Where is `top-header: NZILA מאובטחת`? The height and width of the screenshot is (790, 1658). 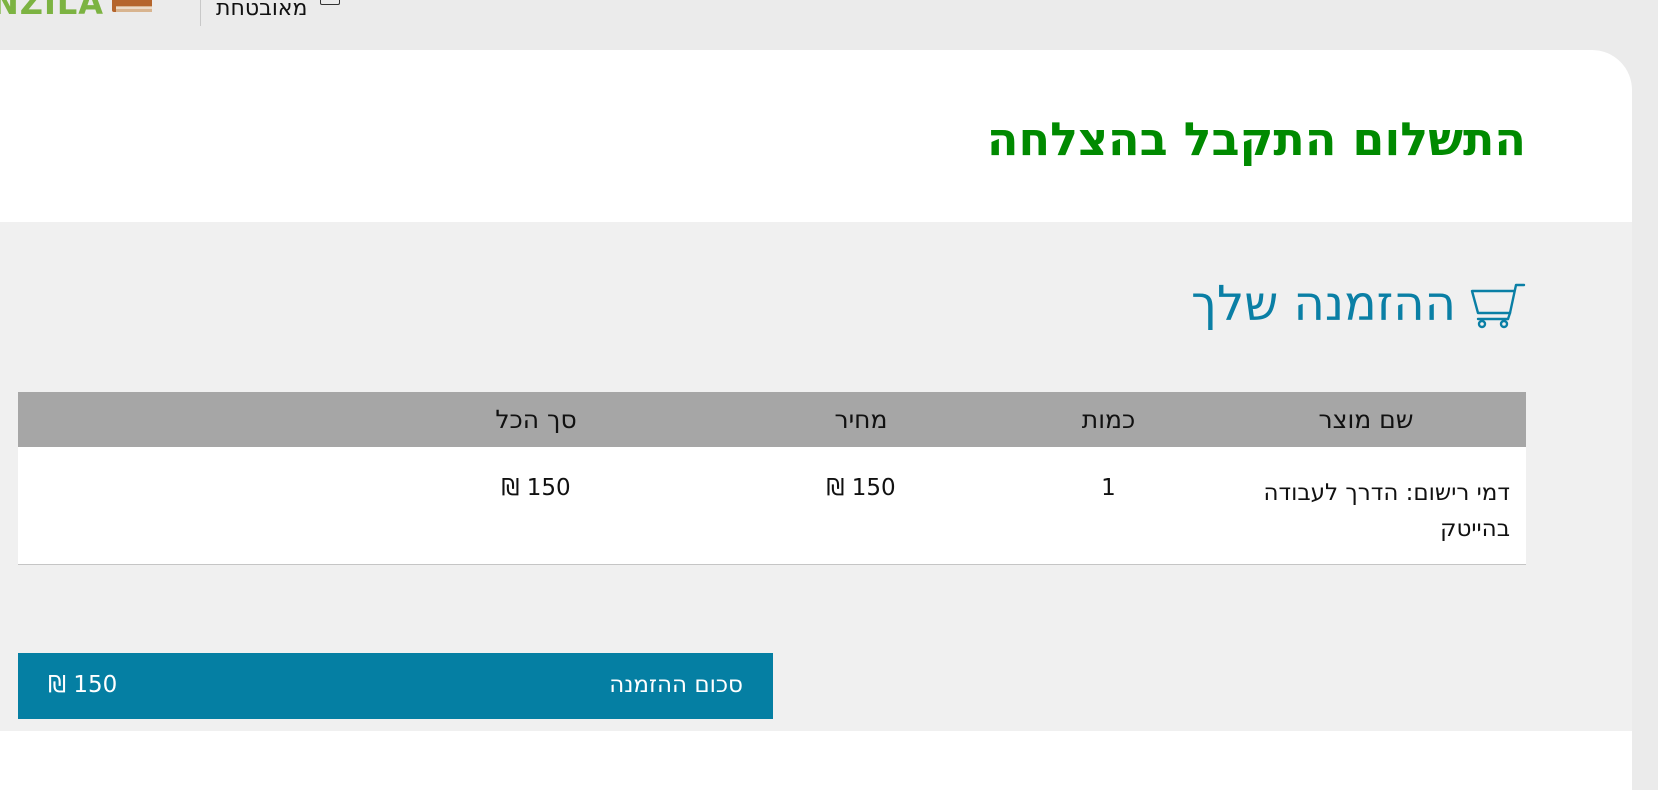 top-header: NZILA מאובטחת is located at coordinates (829, 25).